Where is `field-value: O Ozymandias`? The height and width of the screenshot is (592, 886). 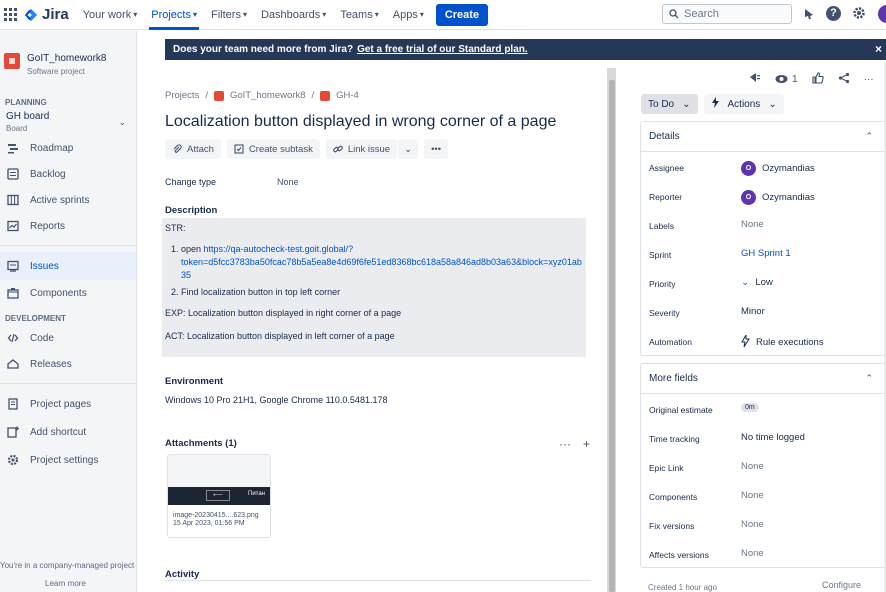
field-value: O Ozymandias is located at coordinates (778, 197).